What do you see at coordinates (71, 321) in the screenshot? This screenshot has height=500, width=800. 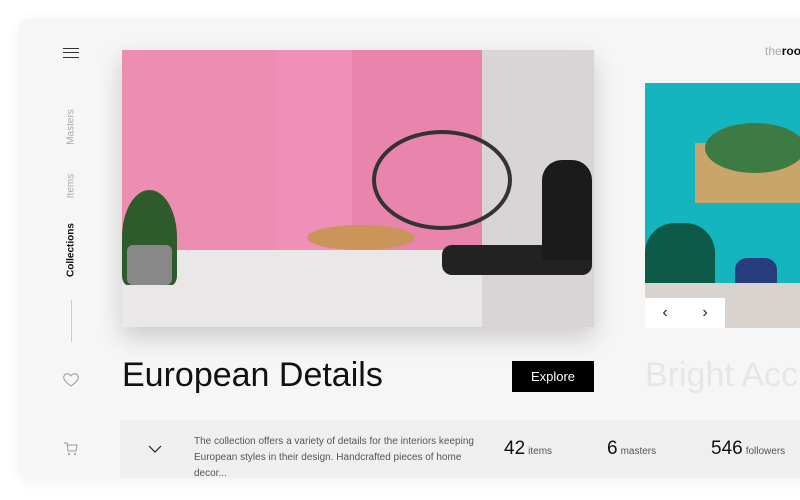 I see `sidebar-divider` at bounding box center [71, 321].